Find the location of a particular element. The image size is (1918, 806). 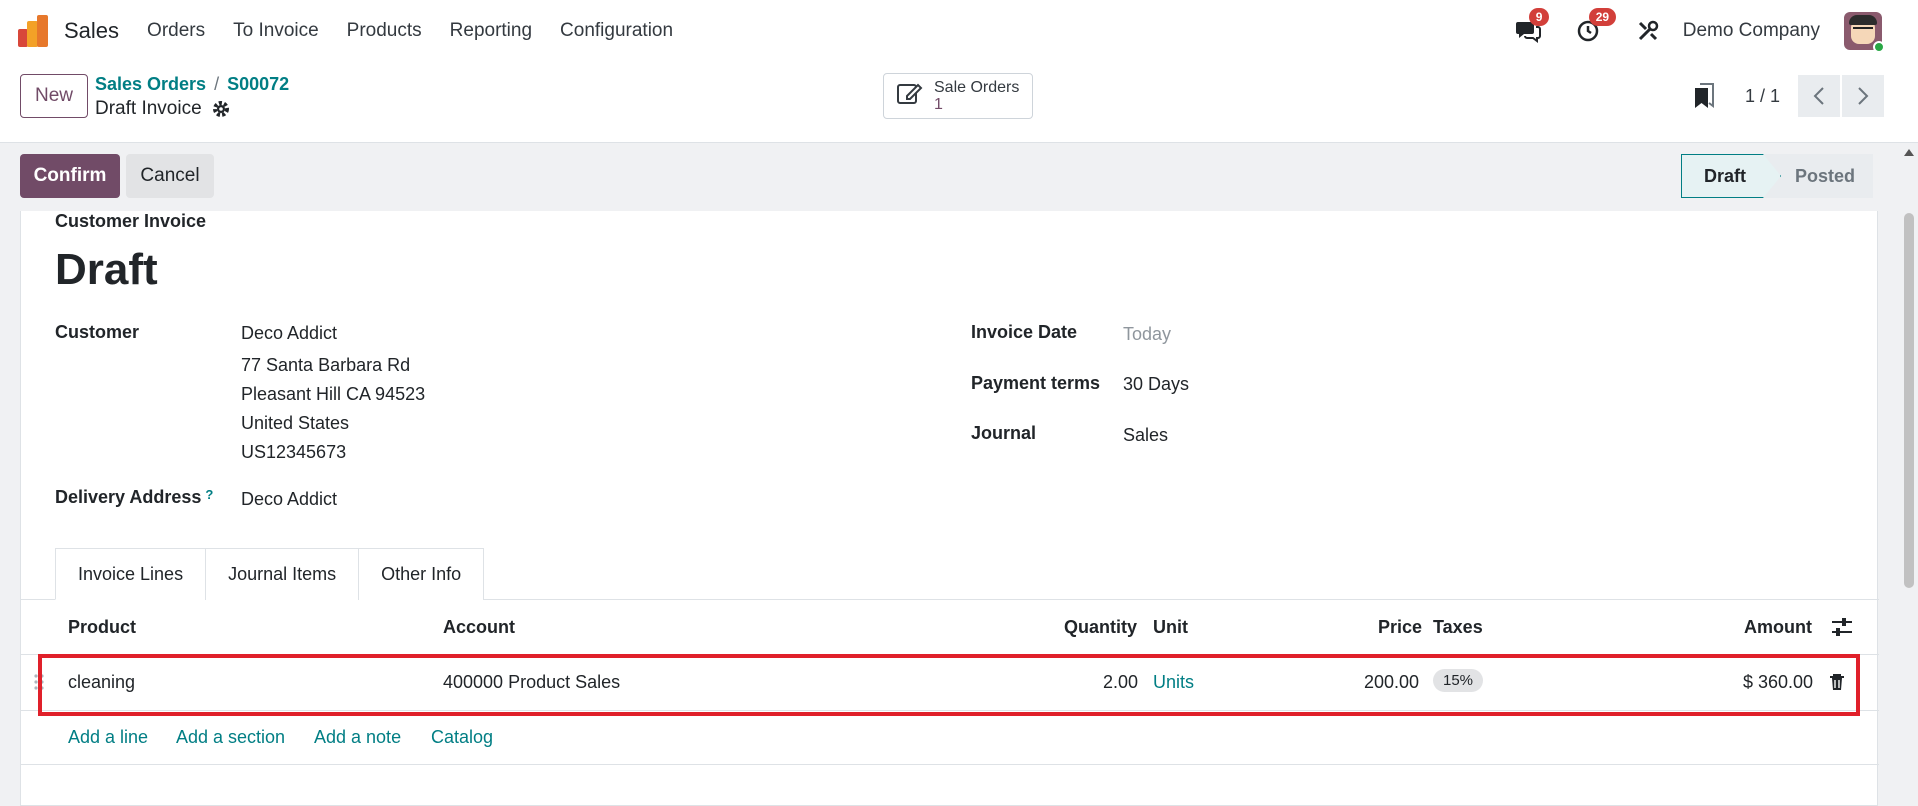

pager-area: 1 / 1 is located at coordinates (1805, 96).